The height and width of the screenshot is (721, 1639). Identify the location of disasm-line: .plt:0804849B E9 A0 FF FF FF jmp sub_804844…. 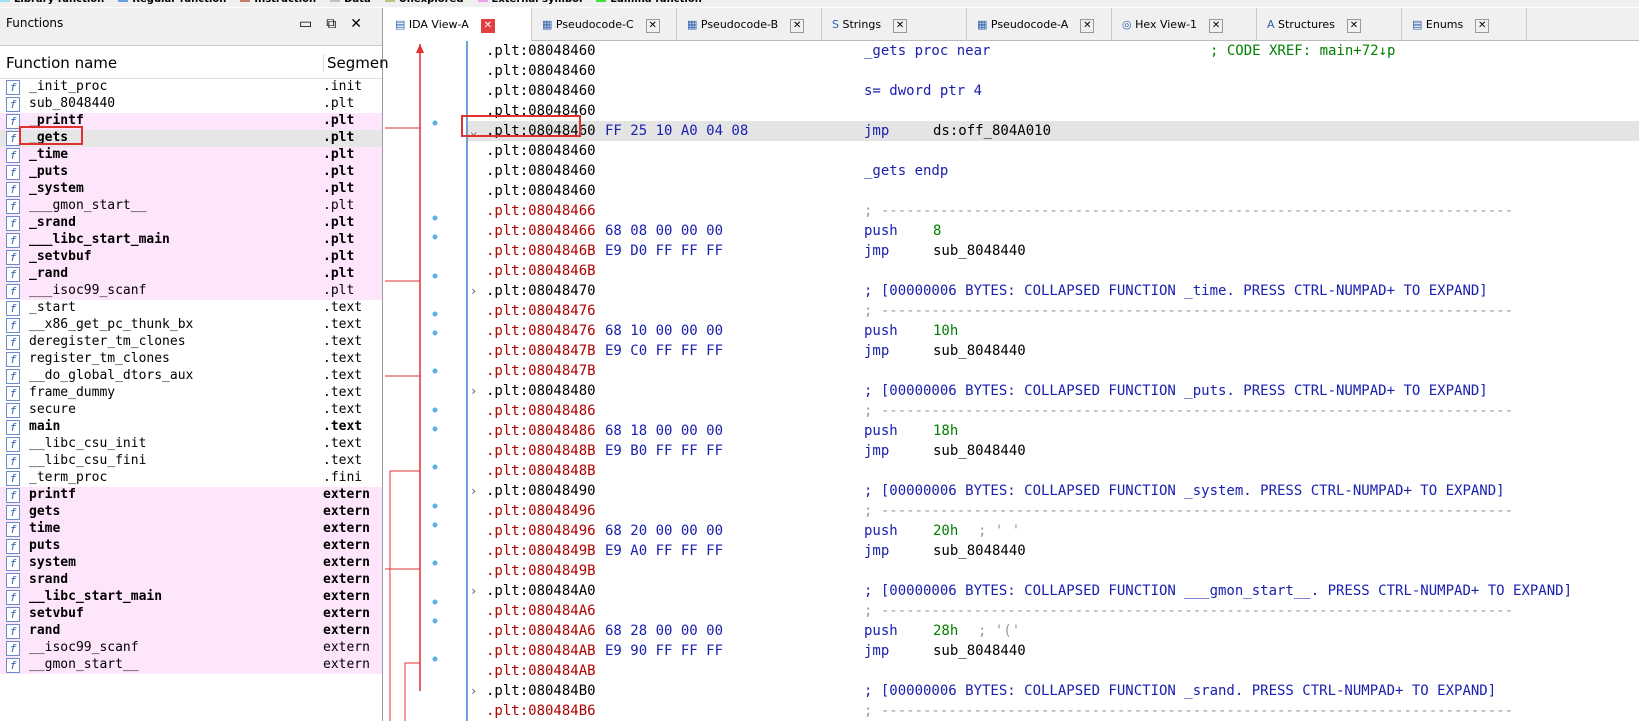
(1053, 551).